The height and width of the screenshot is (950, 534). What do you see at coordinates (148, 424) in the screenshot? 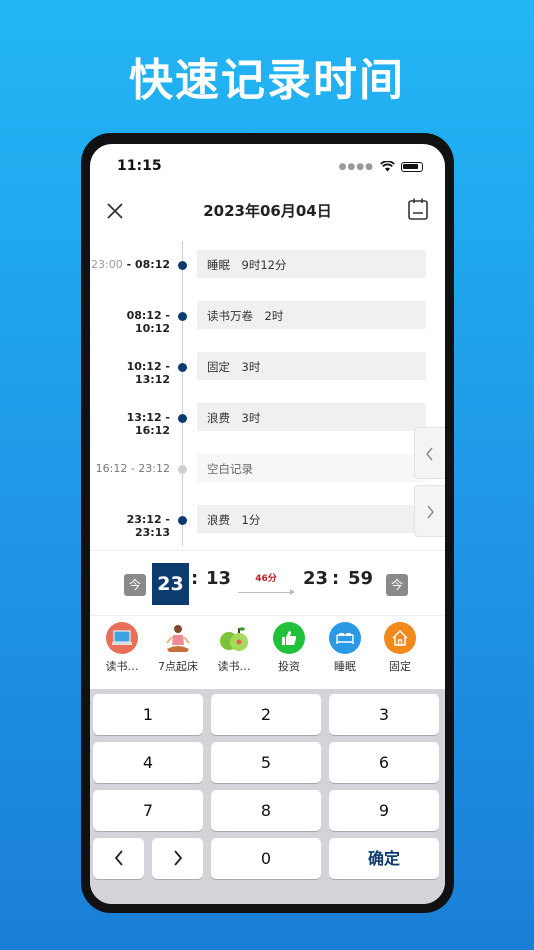
I see `time-range: 13:12 - 16:12` at bounding box center [148, 424].